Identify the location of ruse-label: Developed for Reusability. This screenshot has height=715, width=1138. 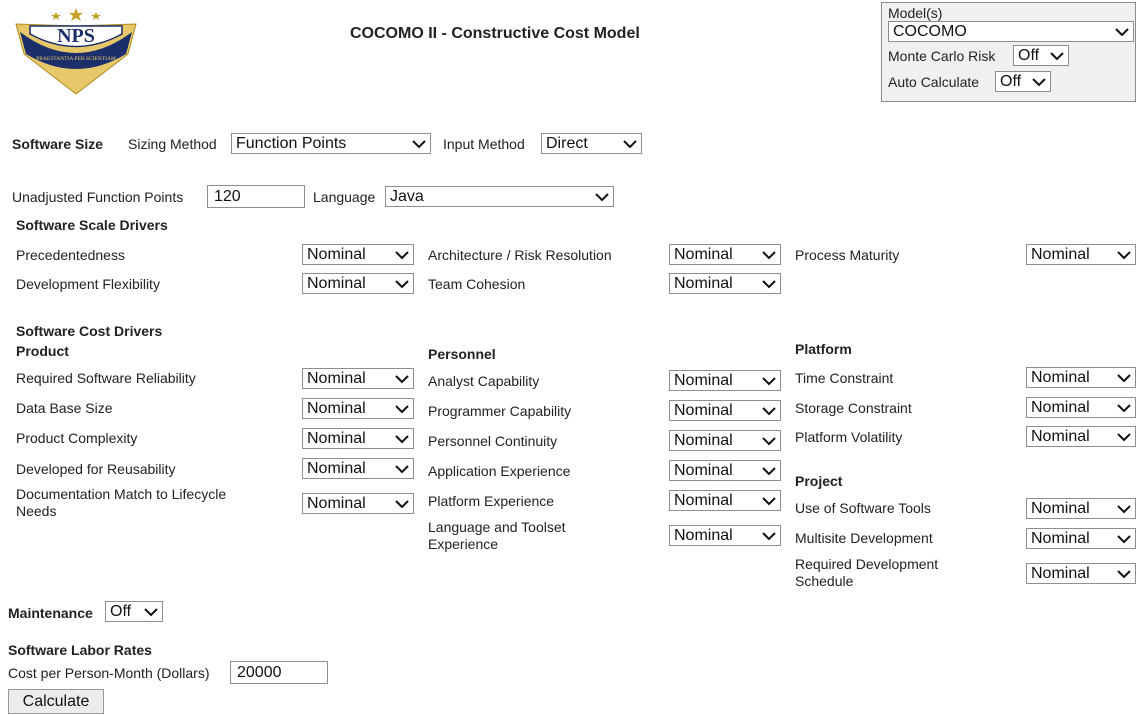
(96, 469).